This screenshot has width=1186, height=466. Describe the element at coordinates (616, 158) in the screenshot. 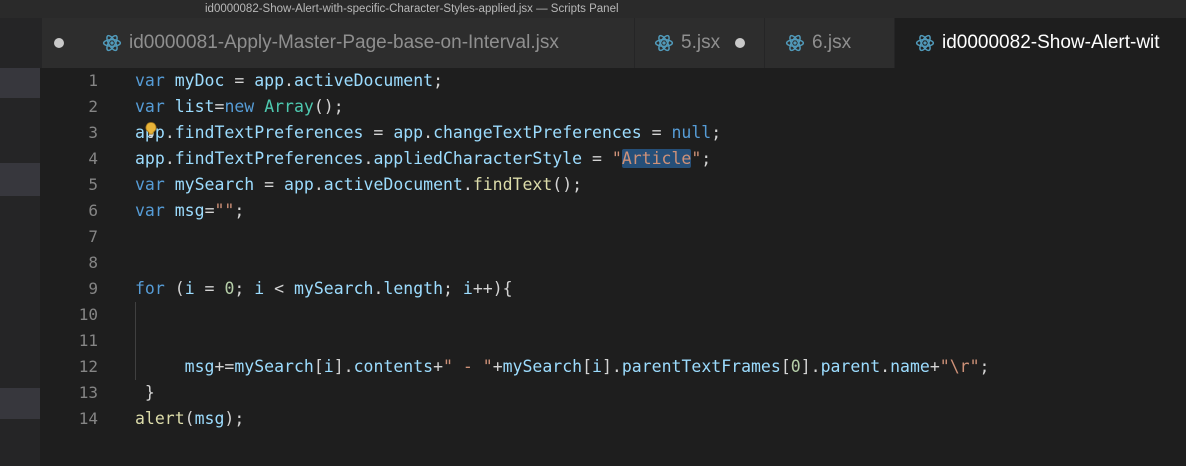

I see `code-token: "` at that location.